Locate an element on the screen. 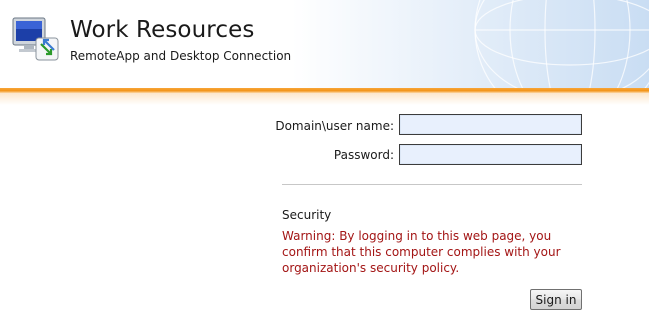 This screenshot has width=649, height=315. security-heading: Security is located at coordinates (307, 215).